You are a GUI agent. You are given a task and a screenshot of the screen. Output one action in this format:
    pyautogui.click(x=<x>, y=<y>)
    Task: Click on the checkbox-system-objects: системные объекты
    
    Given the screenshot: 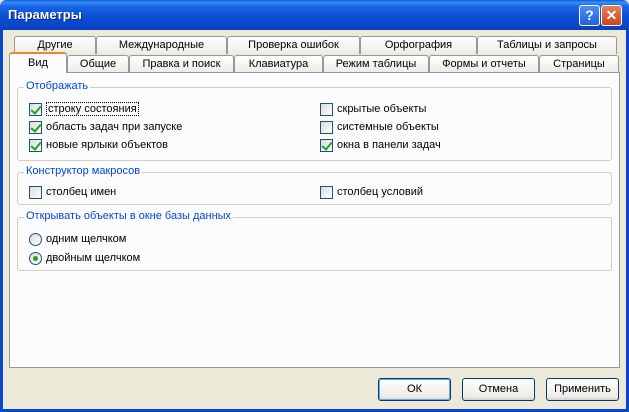 What is the action you would take?
    pyautogui.click(x=379, y=127)
    